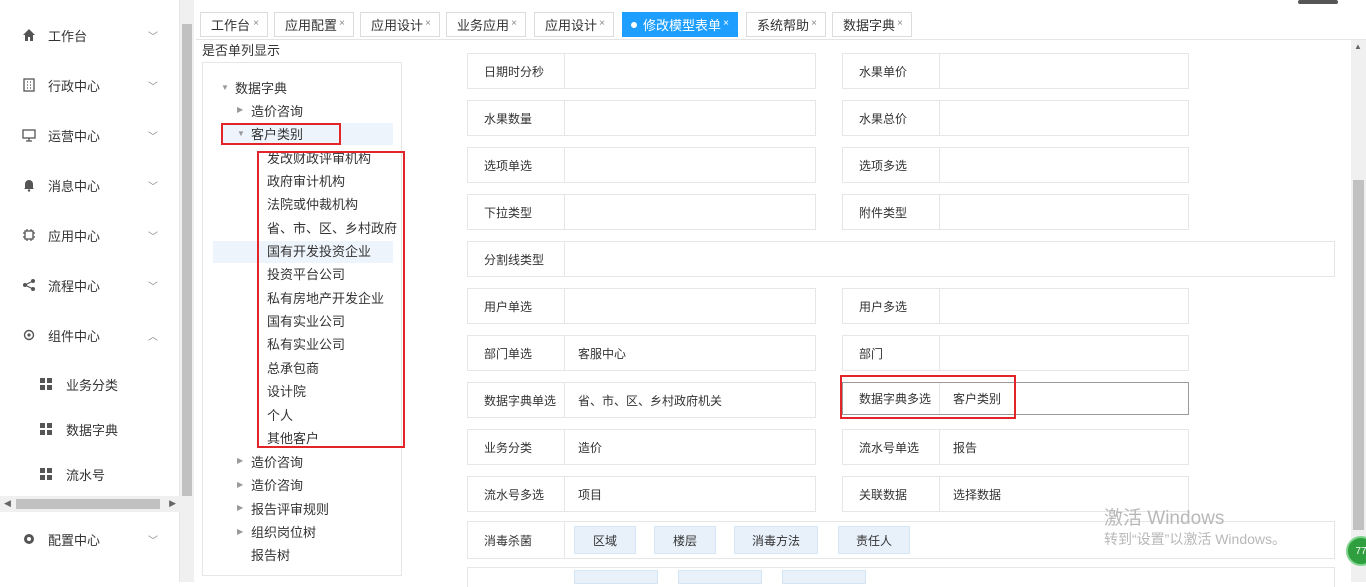 The height and width of the screenshot is (587, 1366). I want to click on windows-activation-subtitle: 转到“设置”以激活 Windows。, so click(1195, 539).